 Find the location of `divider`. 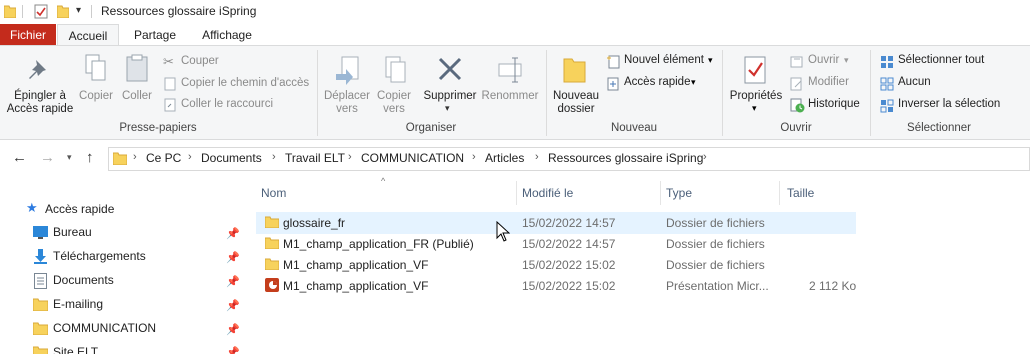

divider is located at coordinates (91, 11).